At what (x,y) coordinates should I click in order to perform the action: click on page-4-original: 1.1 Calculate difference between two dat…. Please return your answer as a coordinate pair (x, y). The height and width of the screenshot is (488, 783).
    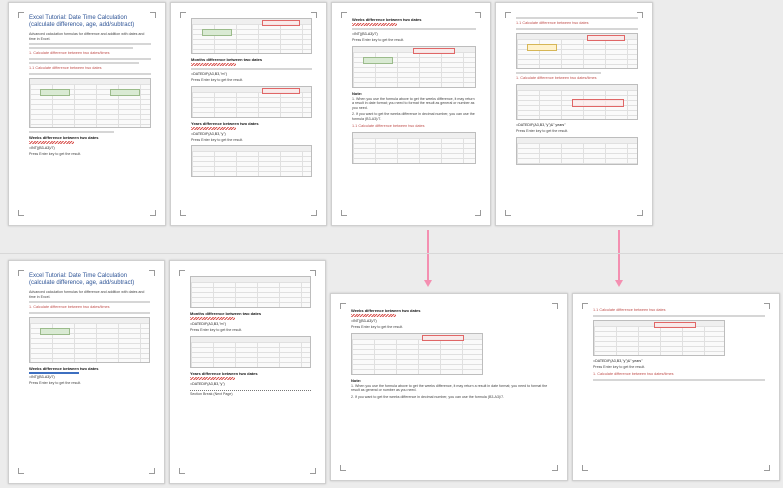
    Looking at the image, I should click on (574, 114).